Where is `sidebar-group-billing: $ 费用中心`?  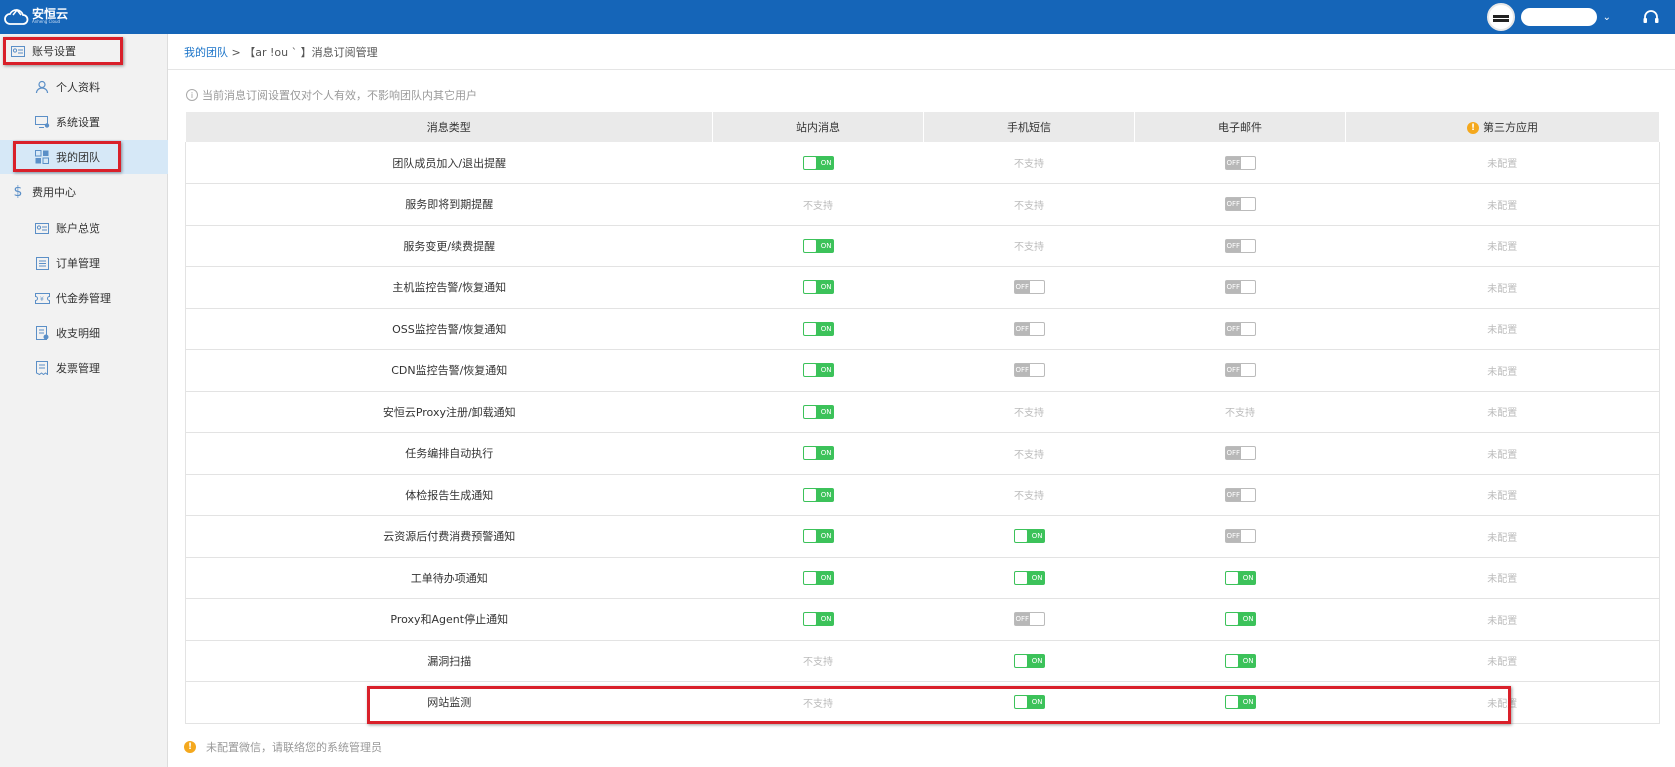
sidebar-group-billing: $ 费用中心 is located at coordinates (84, 192).